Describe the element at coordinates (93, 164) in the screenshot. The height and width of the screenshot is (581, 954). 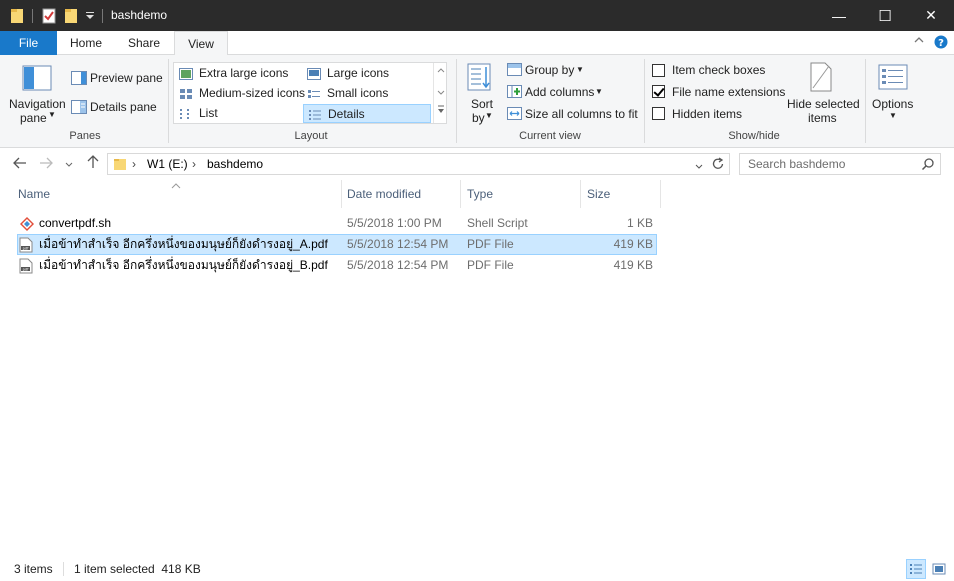
I see `up-button` at that location.